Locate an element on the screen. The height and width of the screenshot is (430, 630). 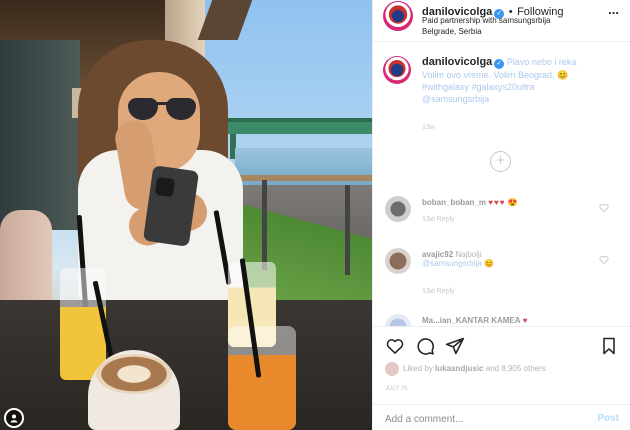
comment-bubble-icon is located at coordinates (425, 346).